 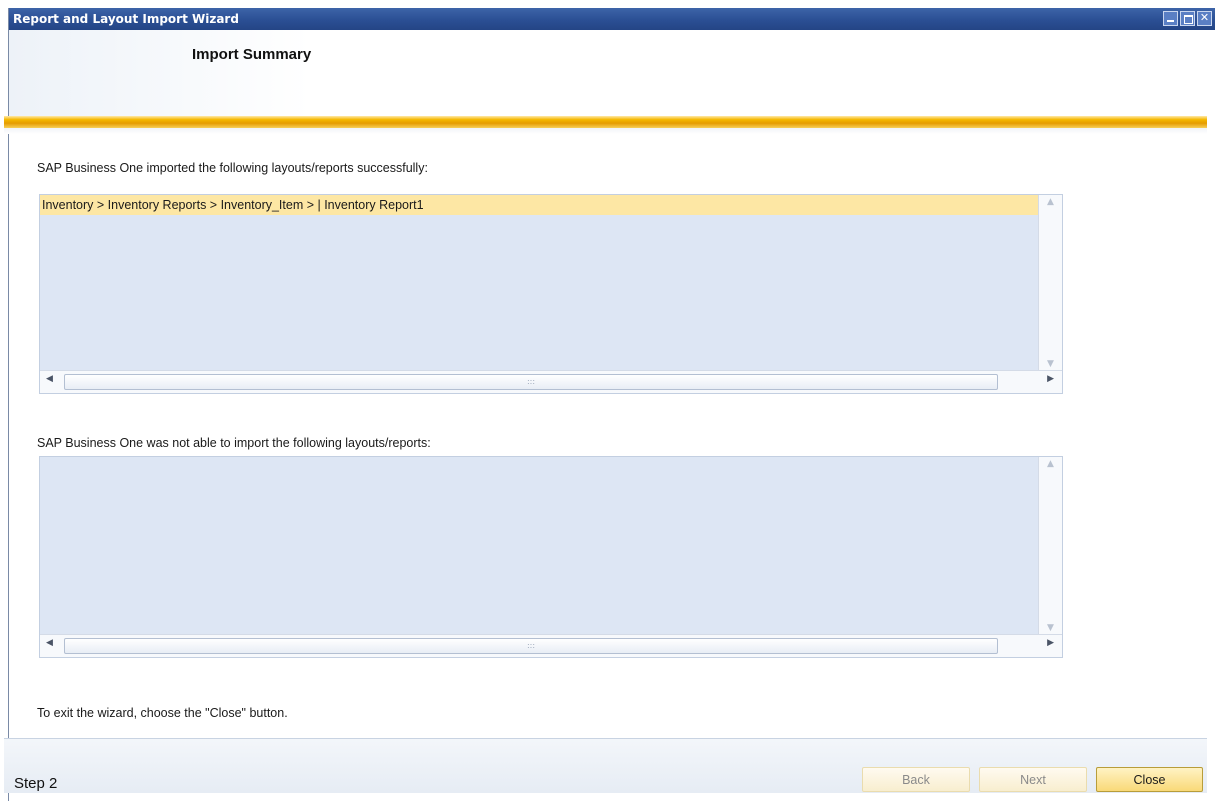 What do you see at coordinates (916, 779) in the screenshot?
I see `back-button: Back` at bounding box center [916, 779].